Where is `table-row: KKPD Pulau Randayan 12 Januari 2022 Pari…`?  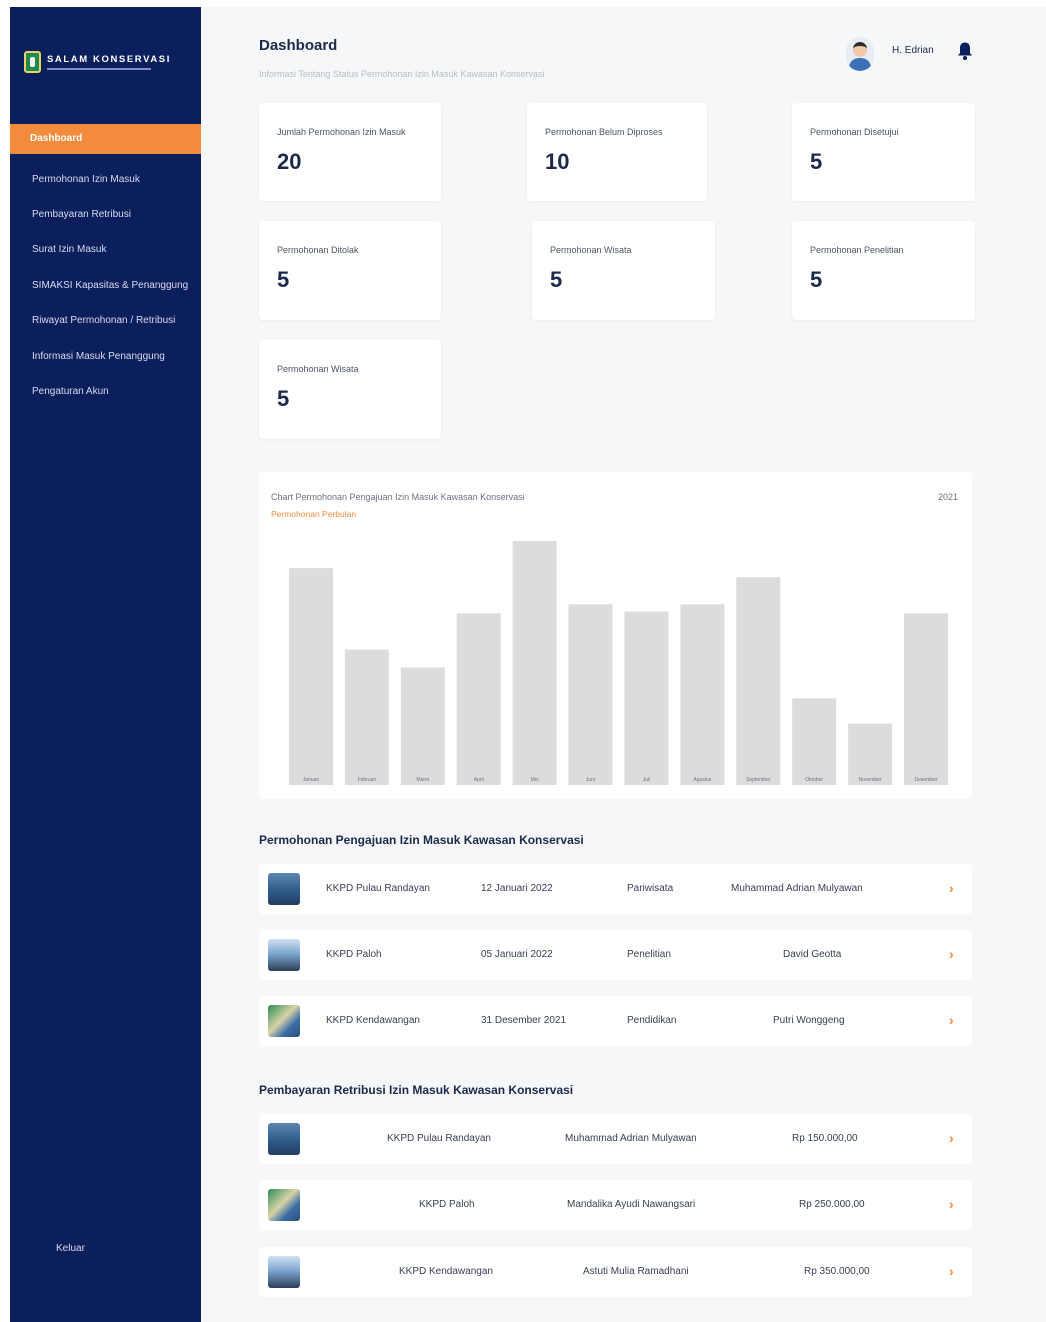
table-row: KKPD Pulau Randayan 12 Januari 2022 Pari… is located at coordinates (615, 889).